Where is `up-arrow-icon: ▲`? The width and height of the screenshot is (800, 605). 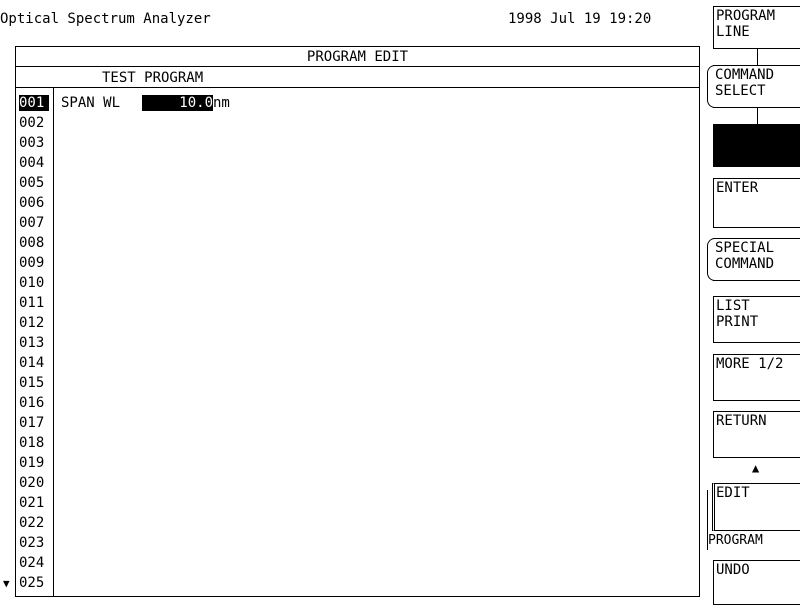
up-arrow-icon: ▲ is located at coordinates (756, 468).